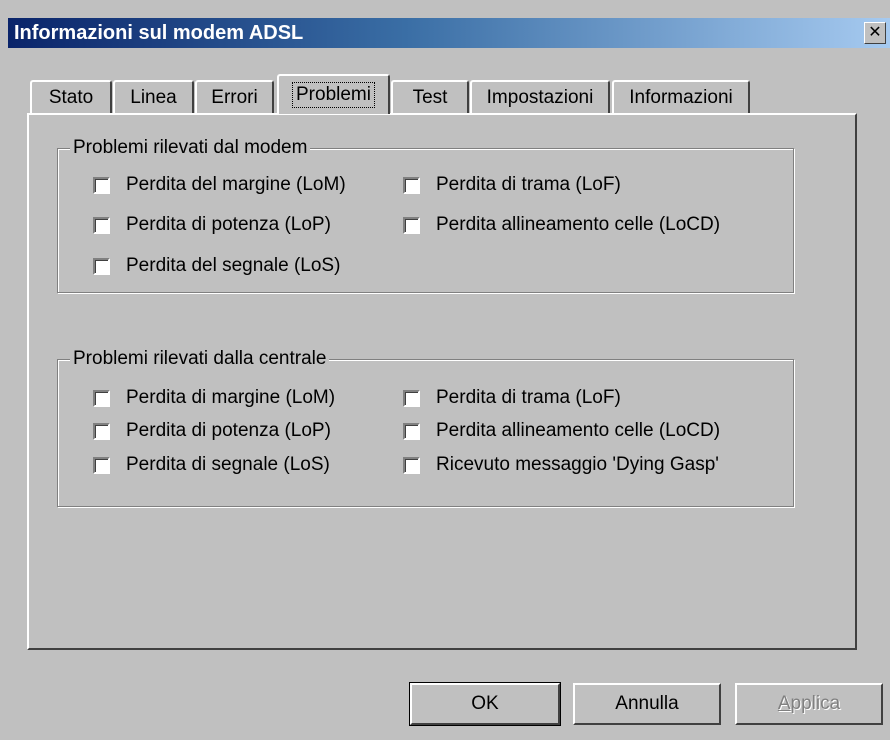 This screenshot has height=740, width=890. I want to click on tab-errori: Errori, so click(234, 96).